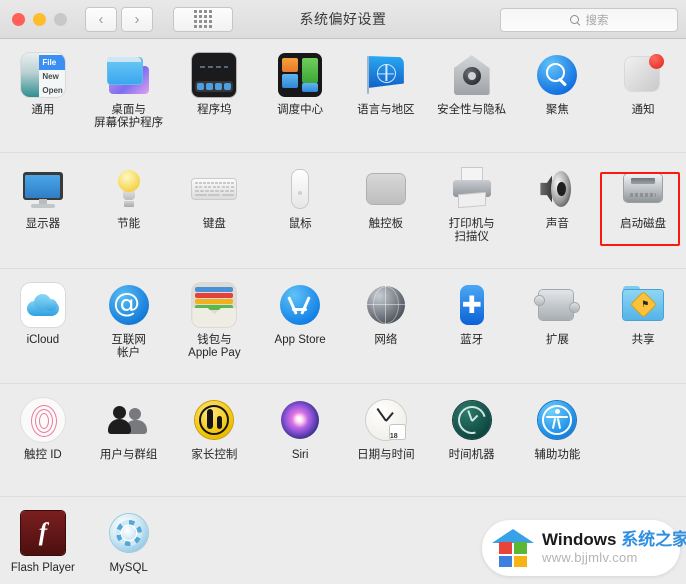 The width and height of the screenshot is (686, 584). Describe the element at coordinates (129, 189) in the screenshot. I see `energy-saver-icon` at that location.